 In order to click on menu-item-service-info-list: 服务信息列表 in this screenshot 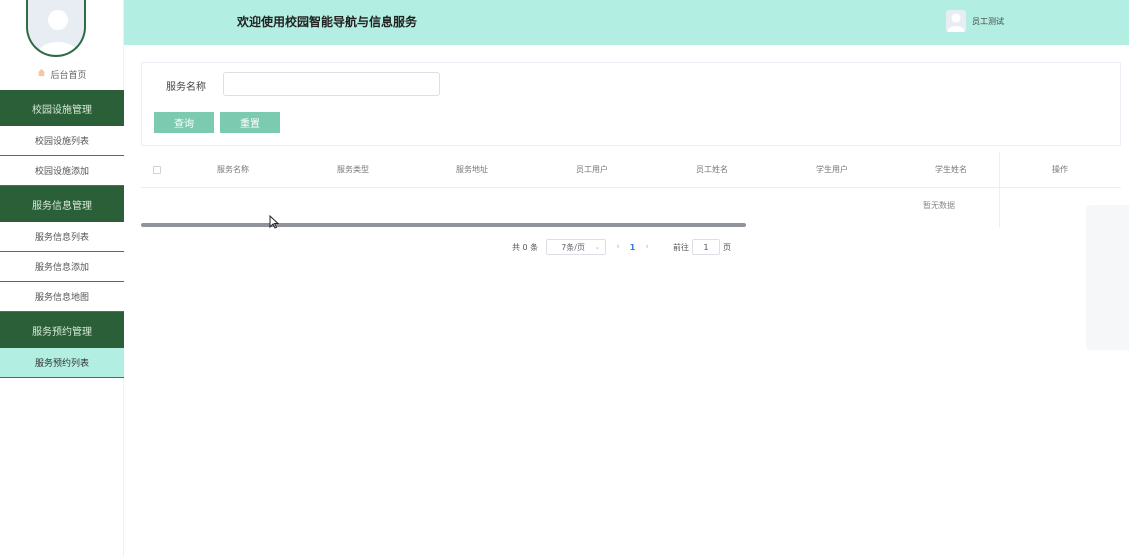, I will do `click(62, 237)`.